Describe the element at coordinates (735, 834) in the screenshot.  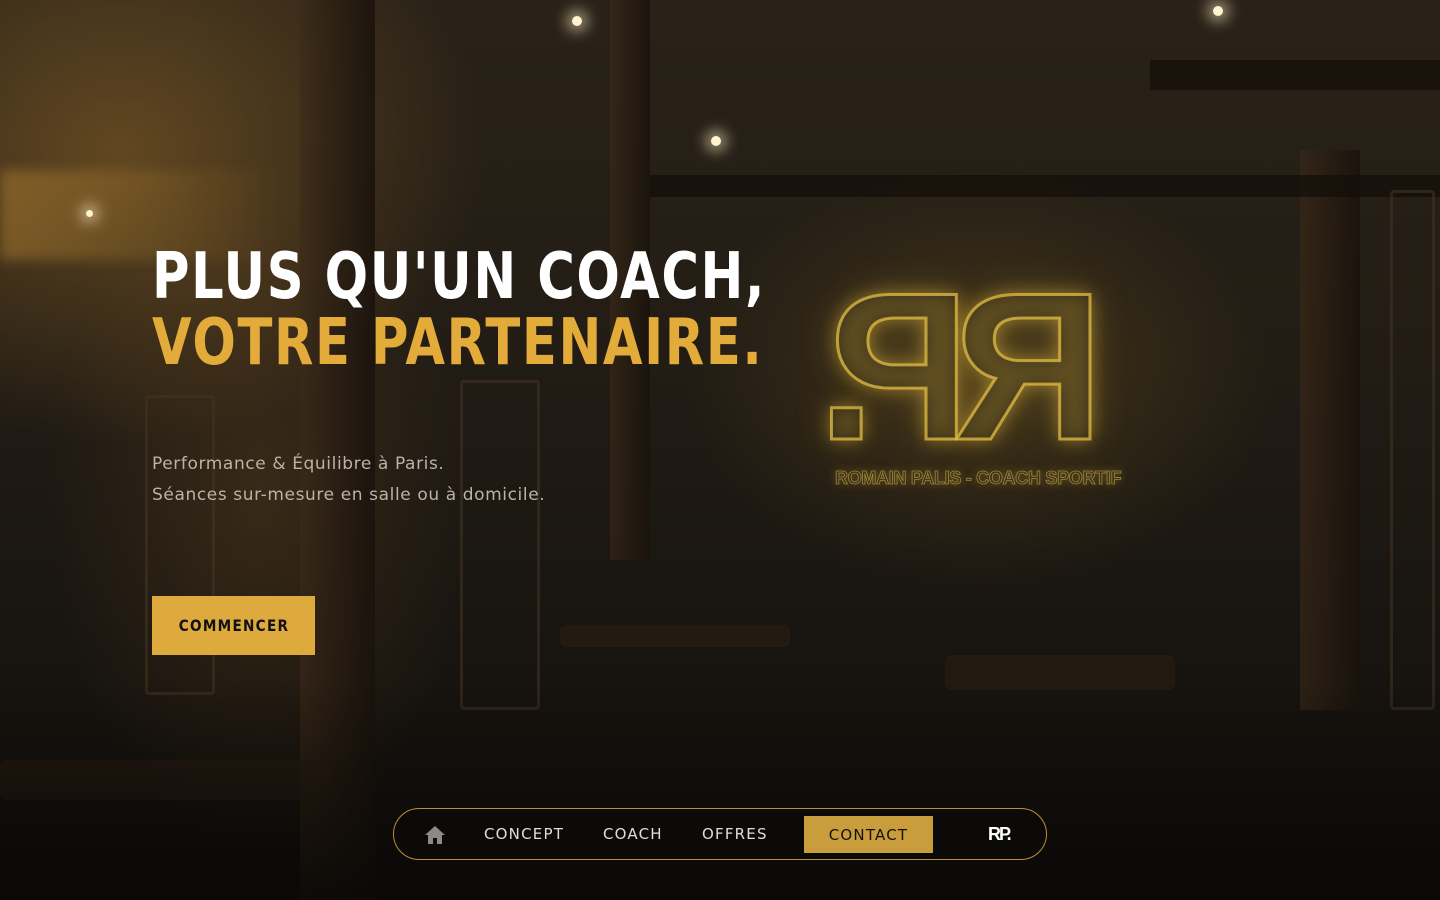
I see `nav-item-offres: OFFRES` at that location.